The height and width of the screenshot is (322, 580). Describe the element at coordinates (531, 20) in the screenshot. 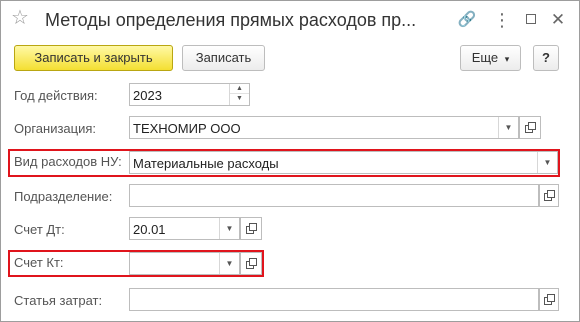

I see `maximize-icon` at that location.